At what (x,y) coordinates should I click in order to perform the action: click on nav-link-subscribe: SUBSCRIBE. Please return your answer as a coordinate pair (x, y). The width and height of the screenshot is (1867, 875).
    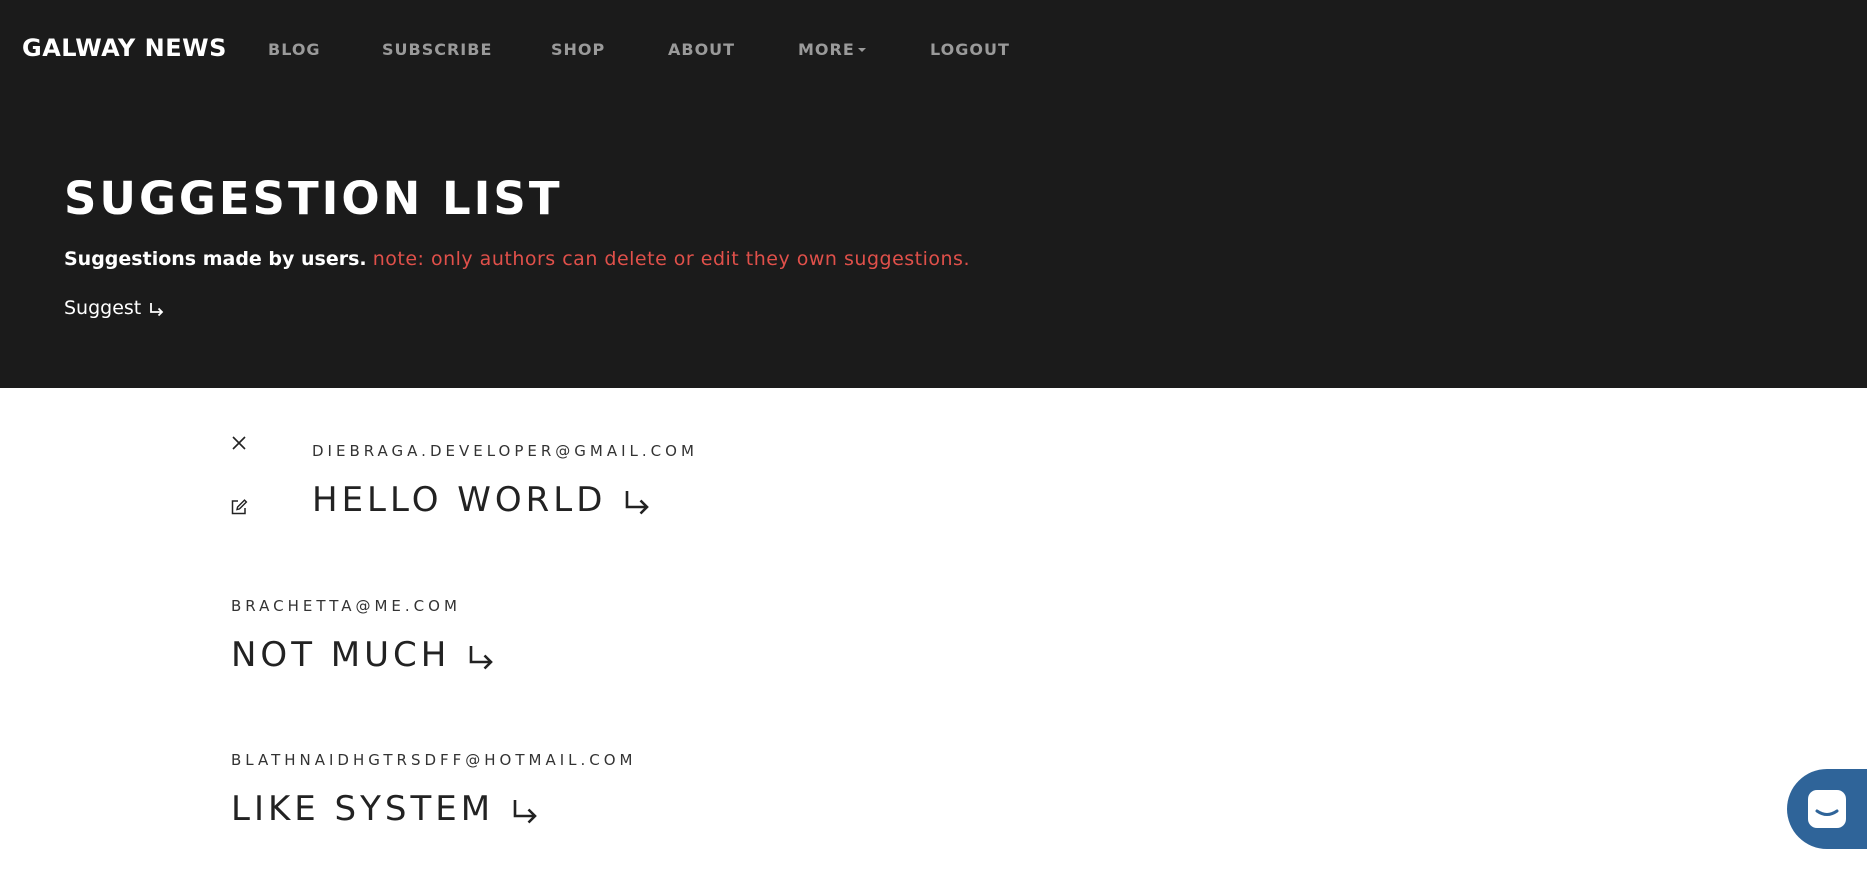
    Looking at the image, I should click on (437, 49).